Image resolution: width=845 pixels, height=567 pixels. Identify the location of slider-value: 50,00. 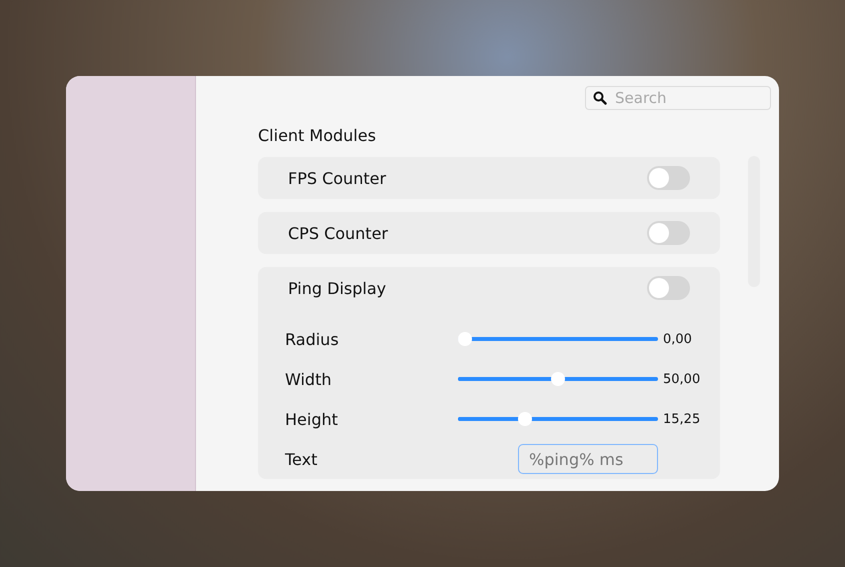
(681, 379).